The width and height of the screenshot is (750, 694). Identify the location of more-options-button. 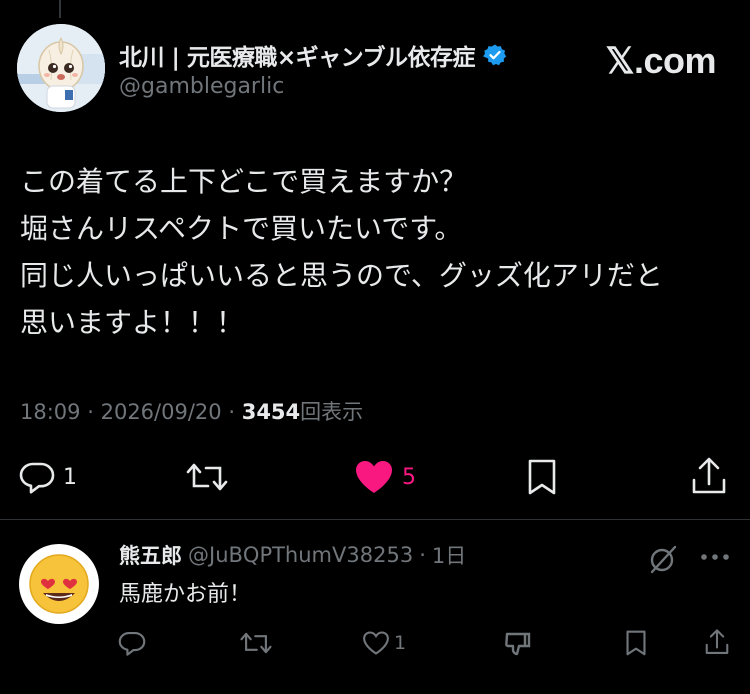
(715, 557).